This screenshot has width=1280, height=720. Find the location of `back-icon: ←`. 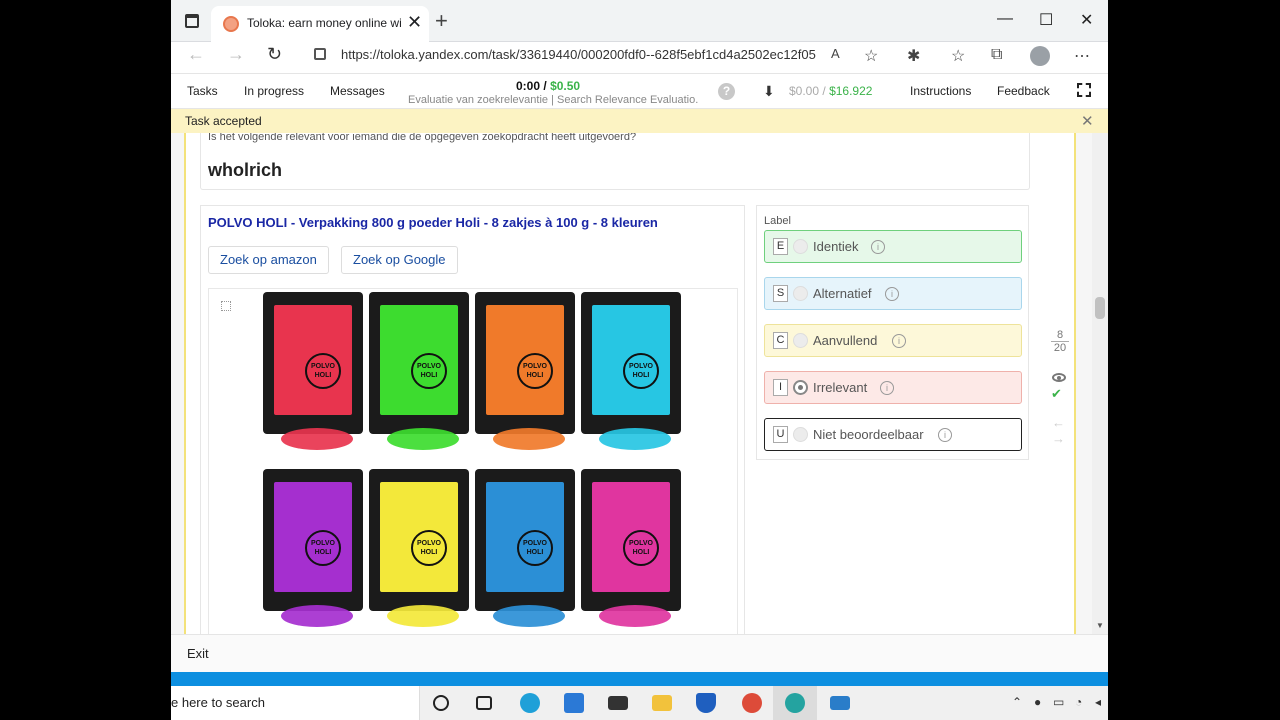

back-icon: ← is located at coordinates (196, 54).